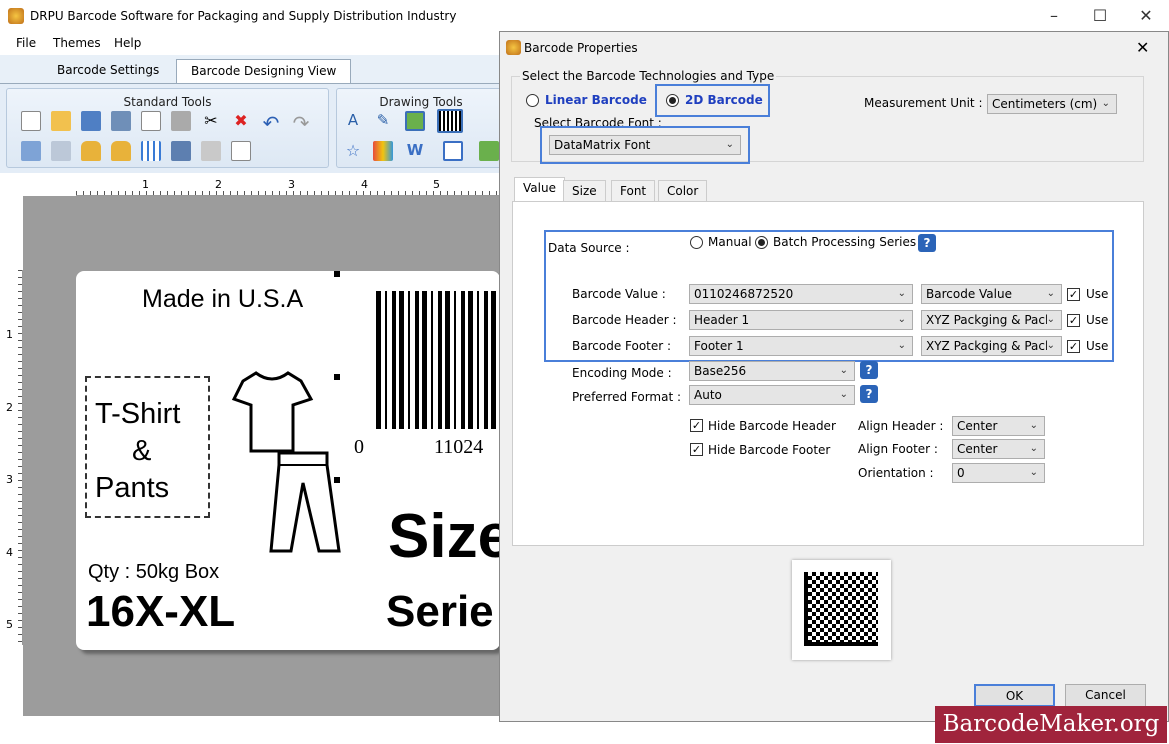 This screenshot has width=1169, height=744. What do you see at coordinates (26, 43) in the screenshot?
I see `menu-file: File` at bounding box center [26, 43].